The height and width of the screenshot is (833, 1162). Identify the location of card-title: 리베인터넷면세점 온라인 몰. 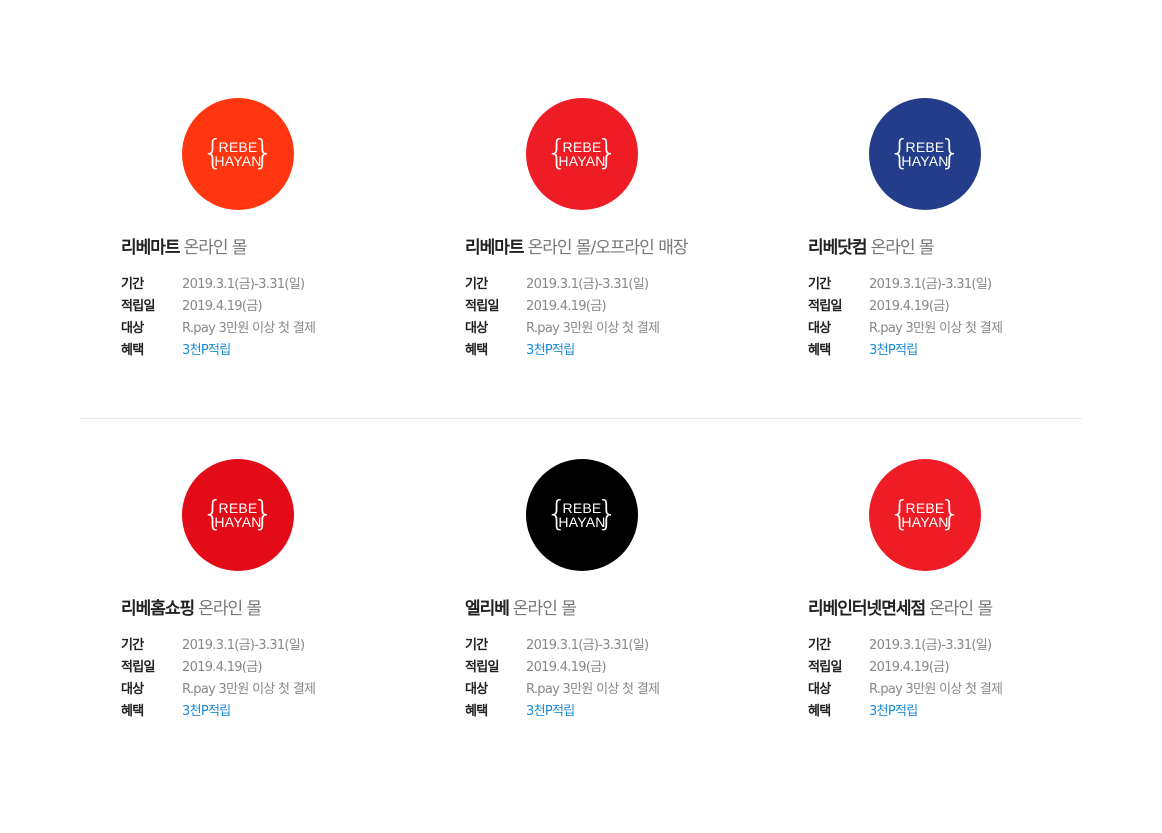
(900, 609).